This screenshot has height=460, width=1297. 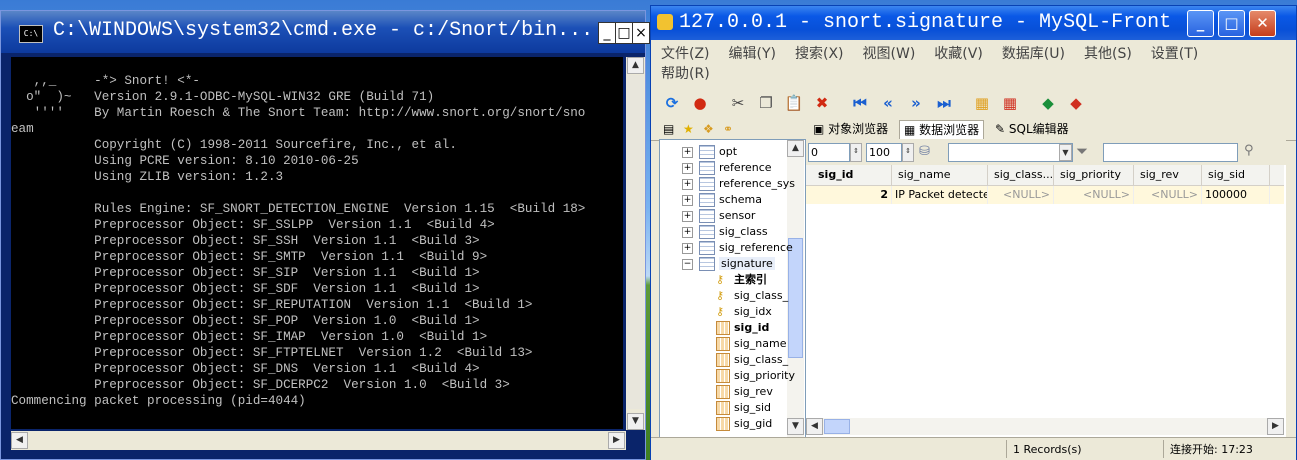 I want to click on tree-item-table: + schema, so click(x=722, y=200).